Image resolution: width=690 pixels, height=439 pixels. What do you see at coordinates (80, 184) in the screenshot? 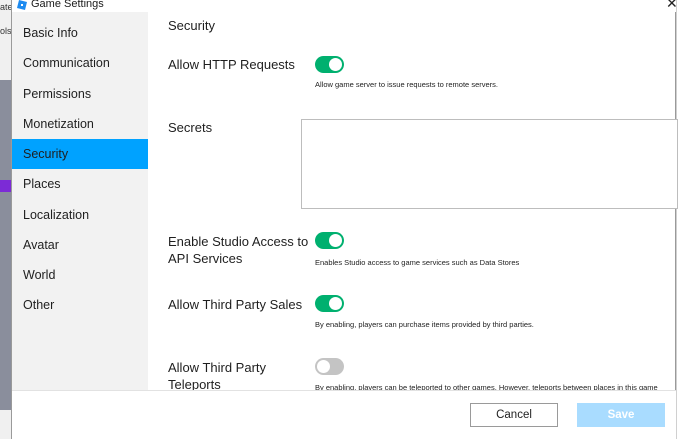
I see `sidebar-item-places: Places` at bounding box center [80, 184].